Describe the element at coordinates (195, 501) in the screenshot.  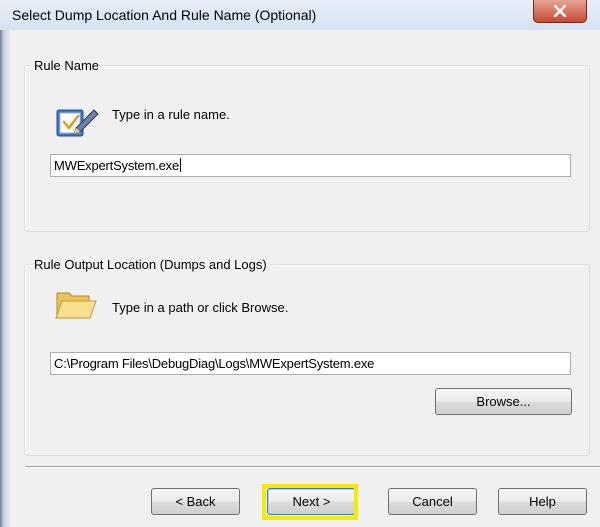
I see `back-button: < Back` at that location.